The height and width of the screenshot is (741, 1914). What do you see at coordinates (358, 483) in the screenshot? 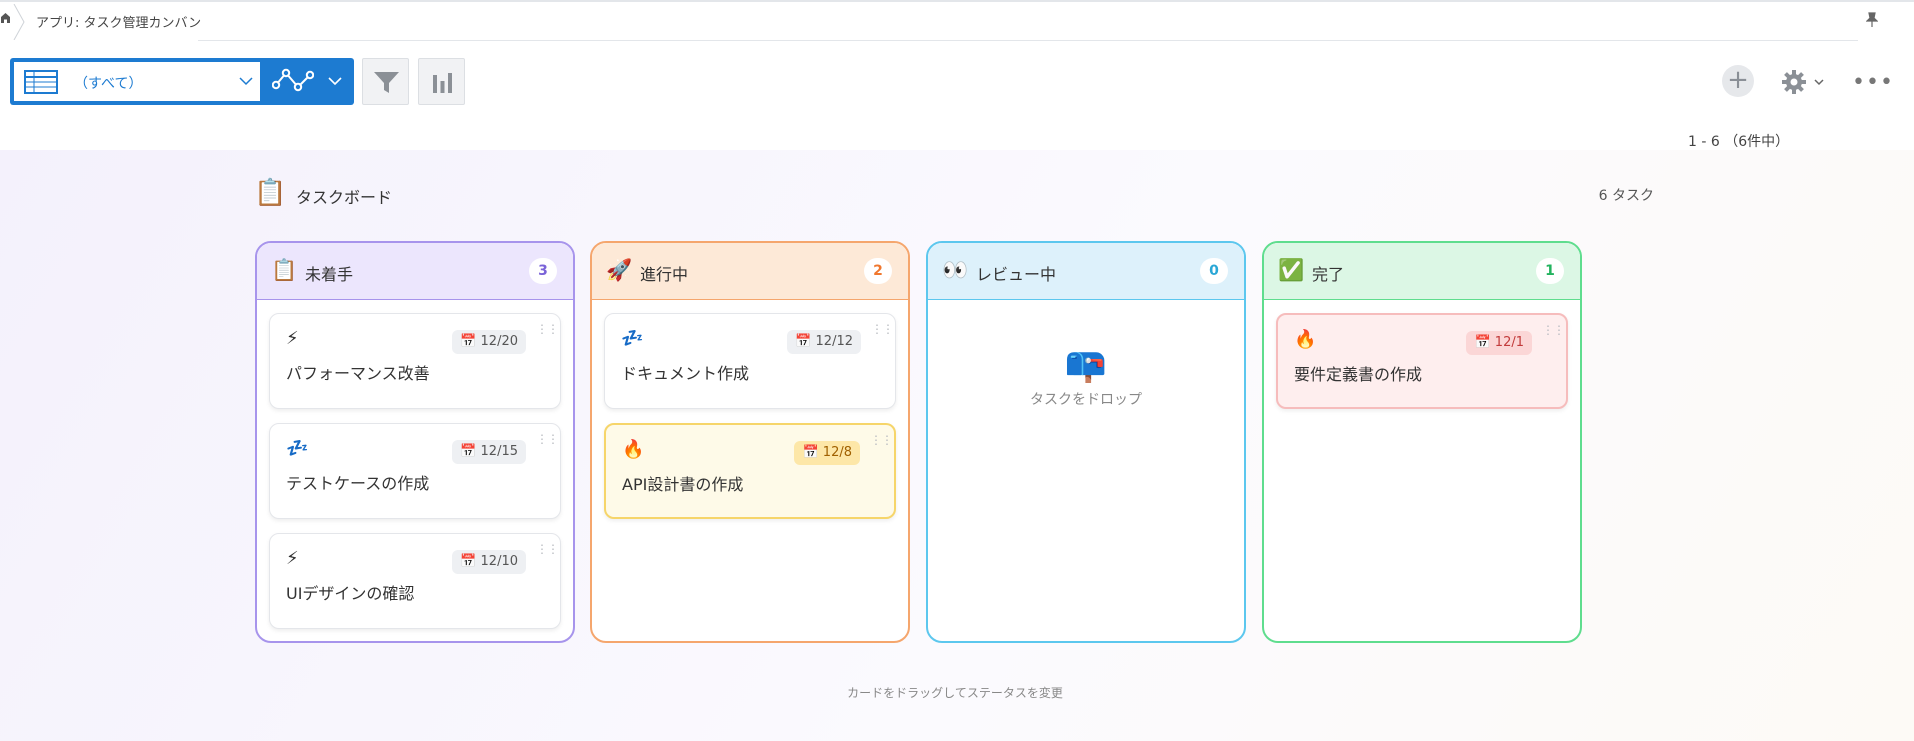
I see `card-title: テストケースの作成` at bounding box center [358, 483].